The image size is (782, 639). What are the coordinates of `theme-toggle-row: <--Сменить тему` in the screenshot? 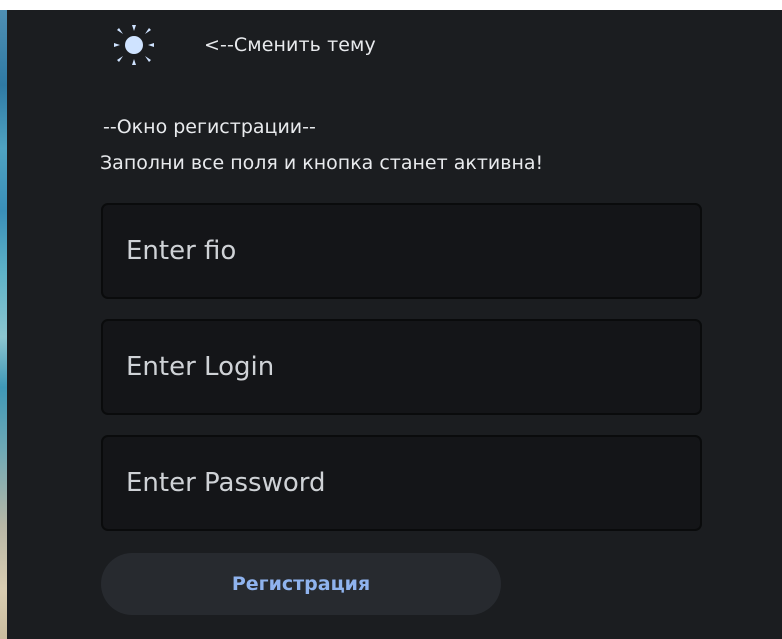 It's located at (244, 45).